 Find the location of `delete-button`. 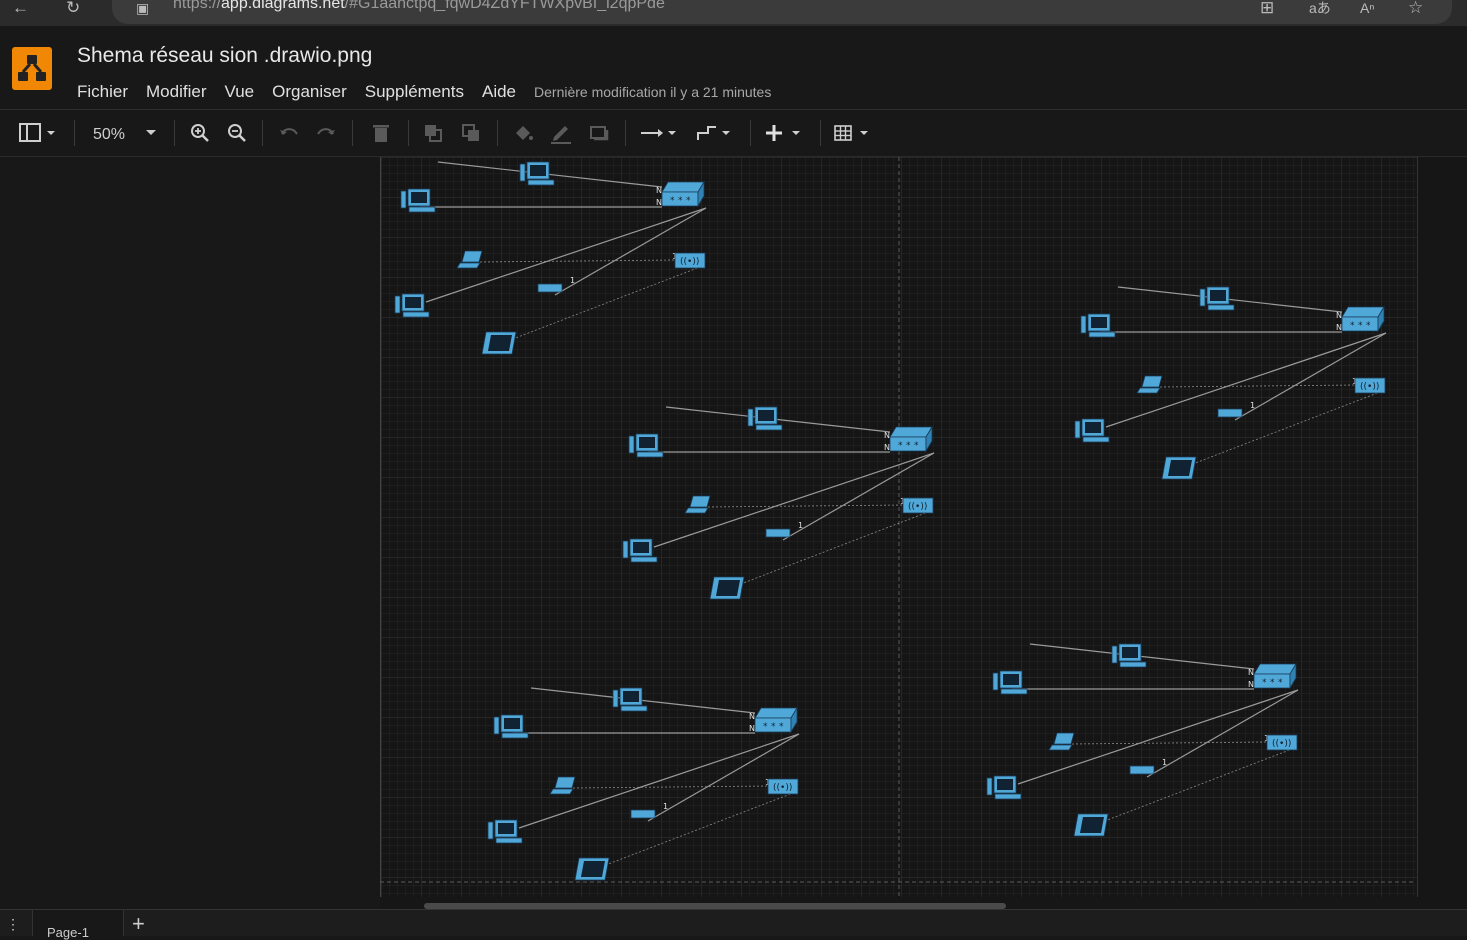

delete-button is located at coordinates (381, 133).